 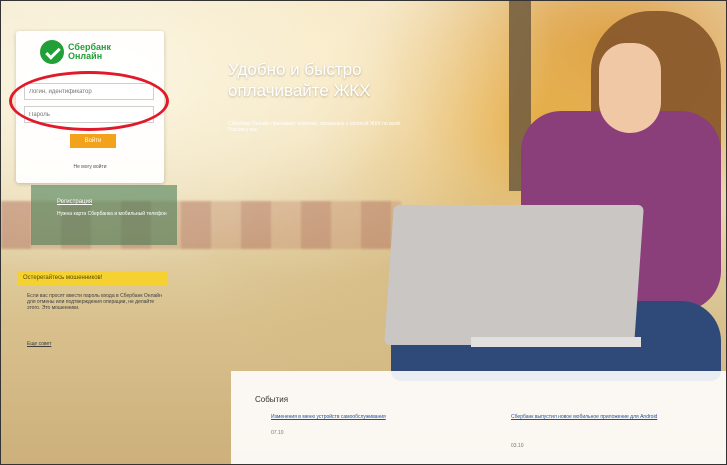 I want to click on event-date-1: 07.10, so click(x=277, y=433).